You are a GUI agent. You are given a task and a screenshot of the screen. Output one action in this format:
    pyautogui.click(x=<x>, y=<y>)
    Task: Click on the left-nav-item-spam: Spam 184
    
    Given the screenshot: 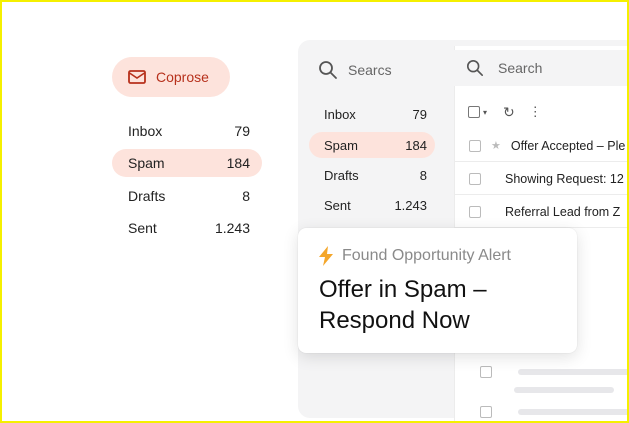 What is the action you would take?
    pyautogui.click(x=187, y=163)
    